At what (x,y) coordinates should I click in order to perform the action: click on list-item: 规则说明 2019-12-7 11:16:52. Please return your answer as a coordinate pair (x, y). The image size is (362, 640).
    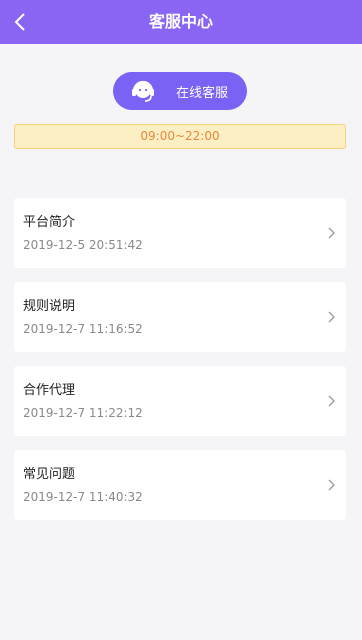
    Looking at the image, I should click on (180, 317).